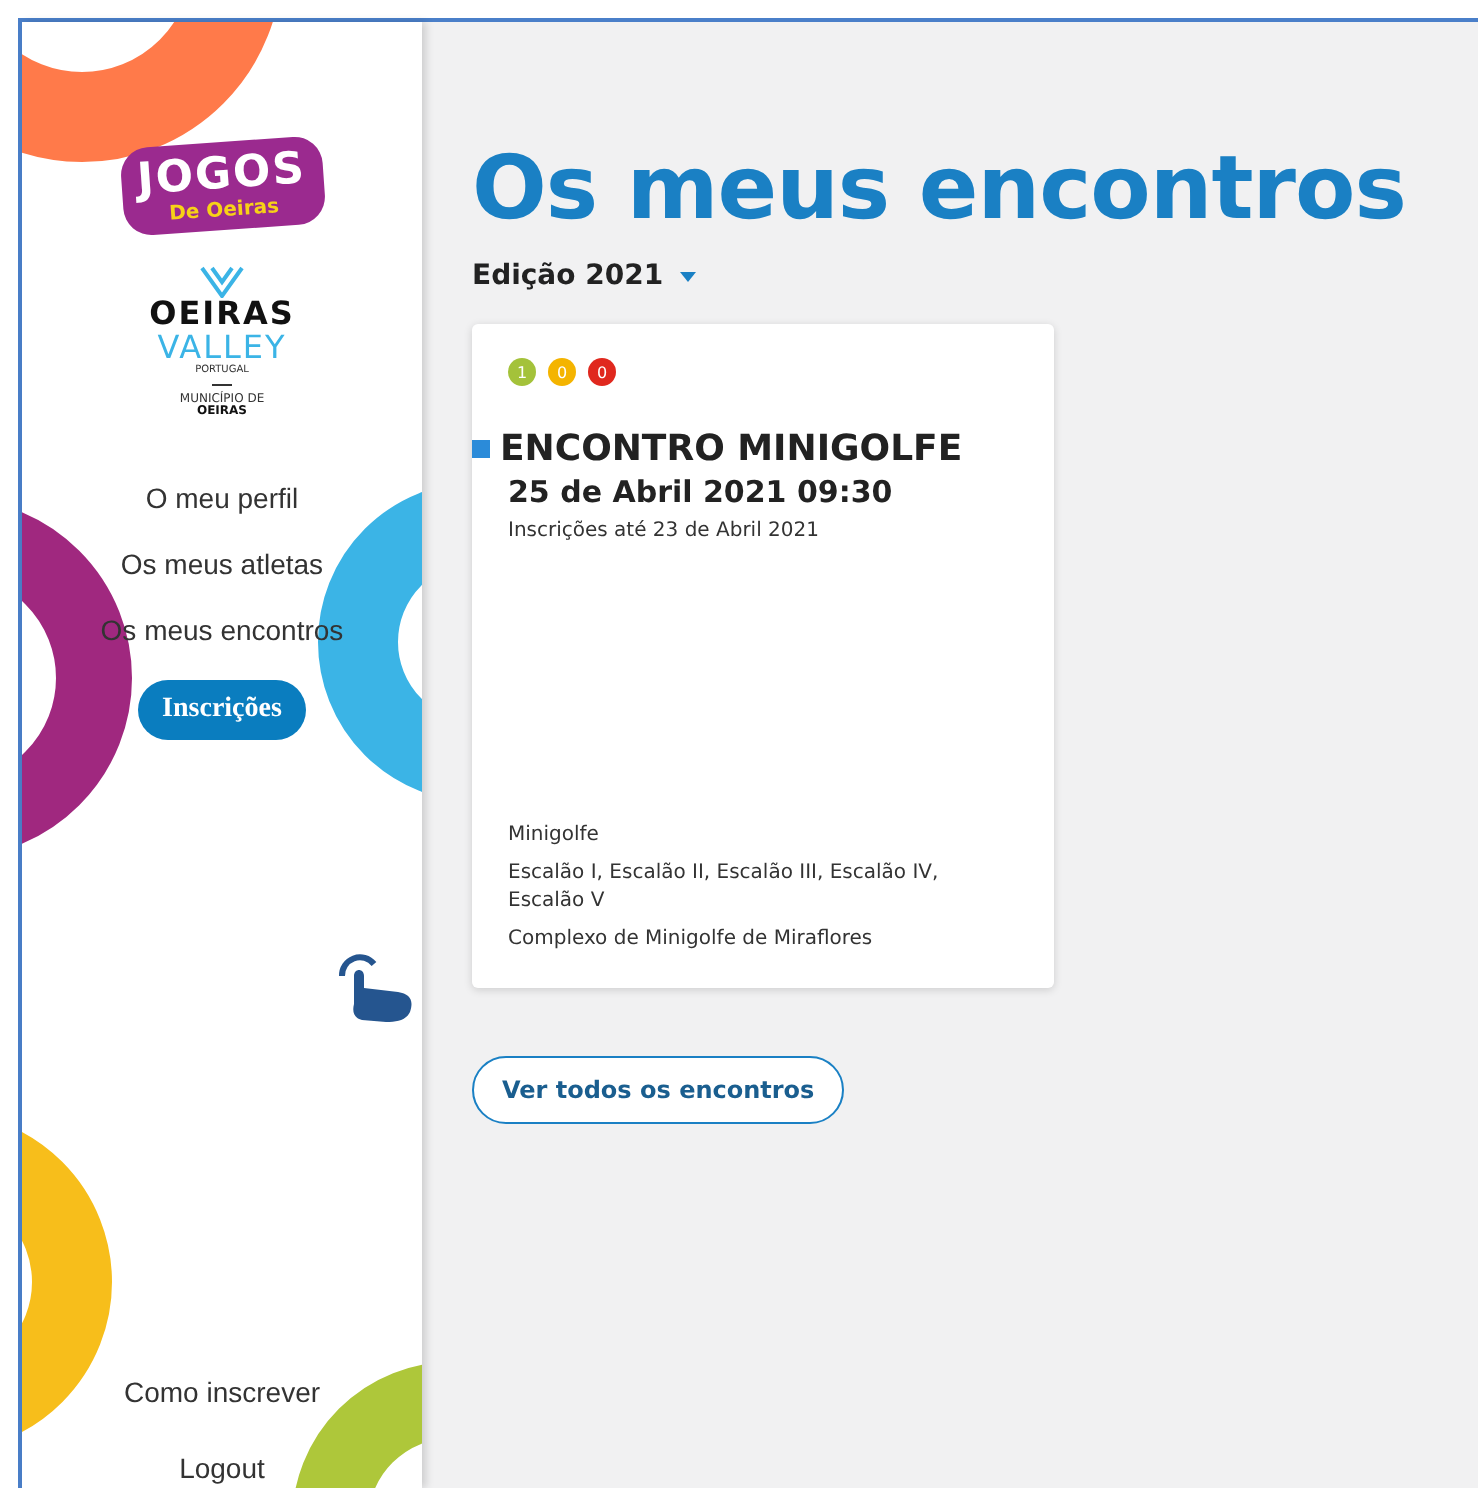  Describe the element at coordinates (701, 492) in the screenshot. I see `event-datetime: 25 de Abril 2021 09:30` at that location.